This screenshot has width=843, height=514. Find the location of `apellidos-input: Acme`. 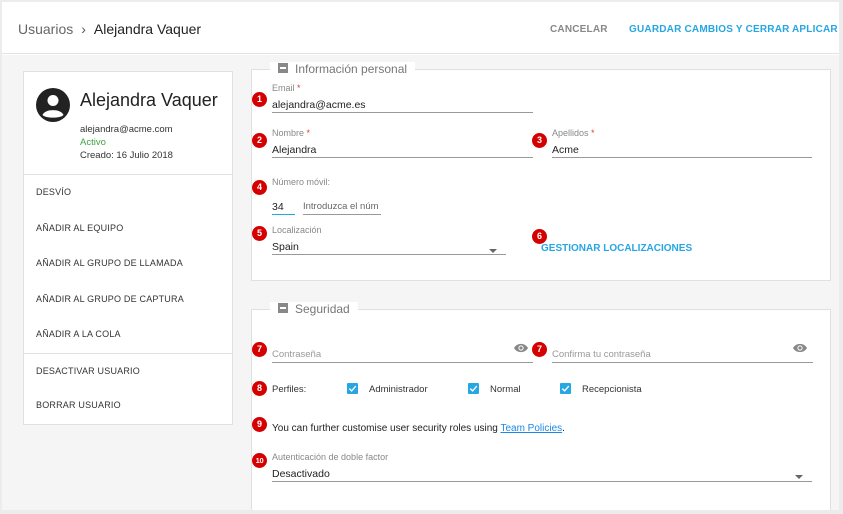

apellidos-input: Acme is located at coordinates (682, 150).